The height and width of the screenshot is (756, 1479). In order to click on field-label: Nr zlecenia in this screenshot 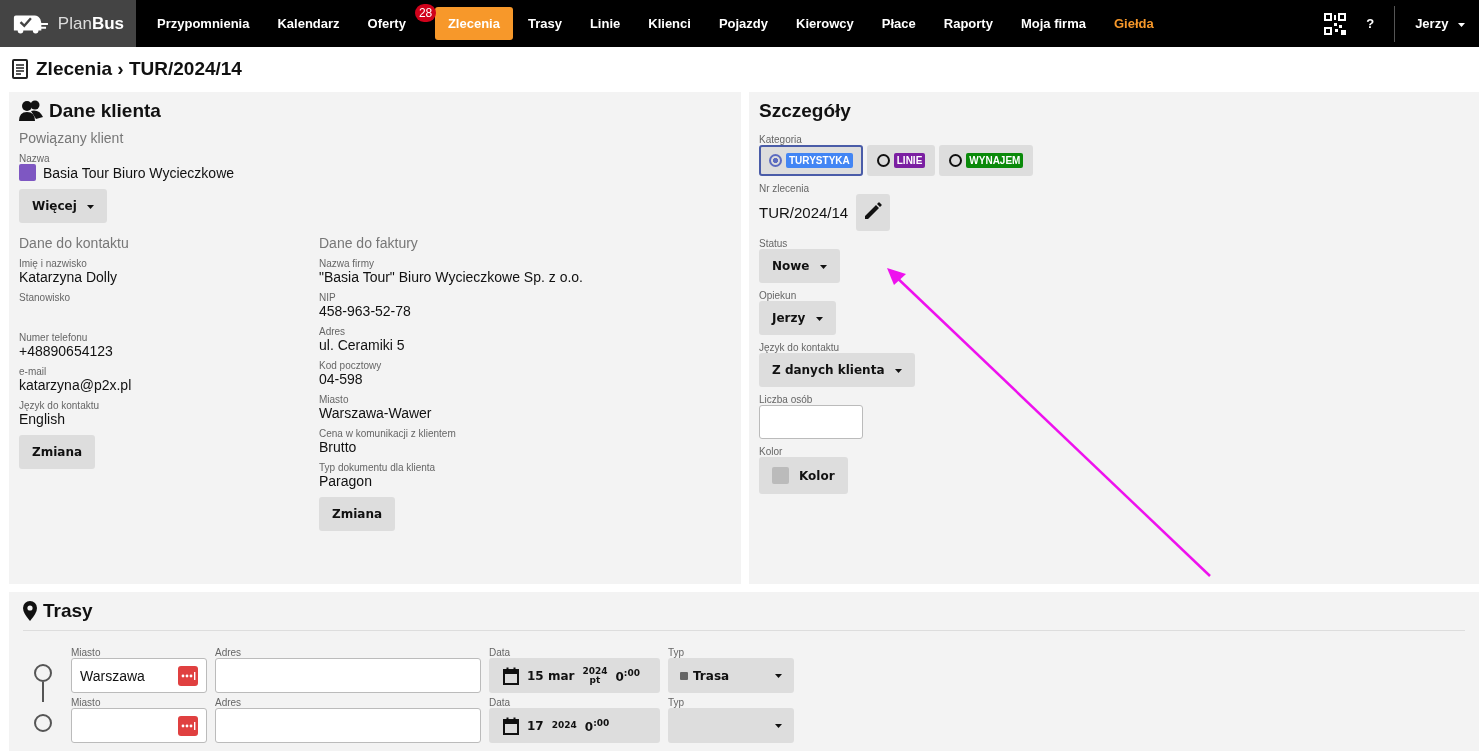, I will do `click(785, 188)`.